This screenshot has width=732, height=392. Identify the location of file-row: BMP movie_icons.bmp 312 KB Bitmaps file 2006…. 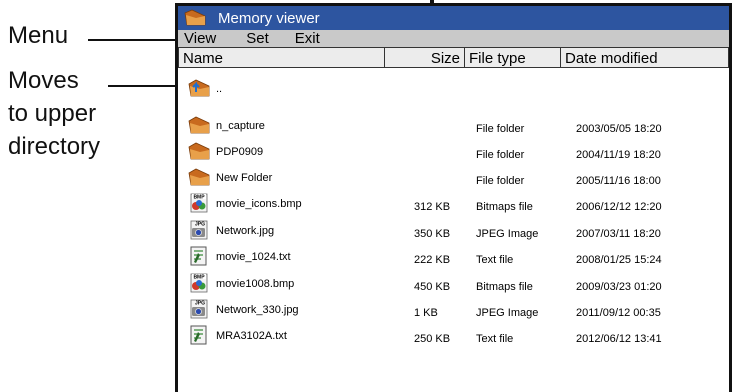
(453, 204).